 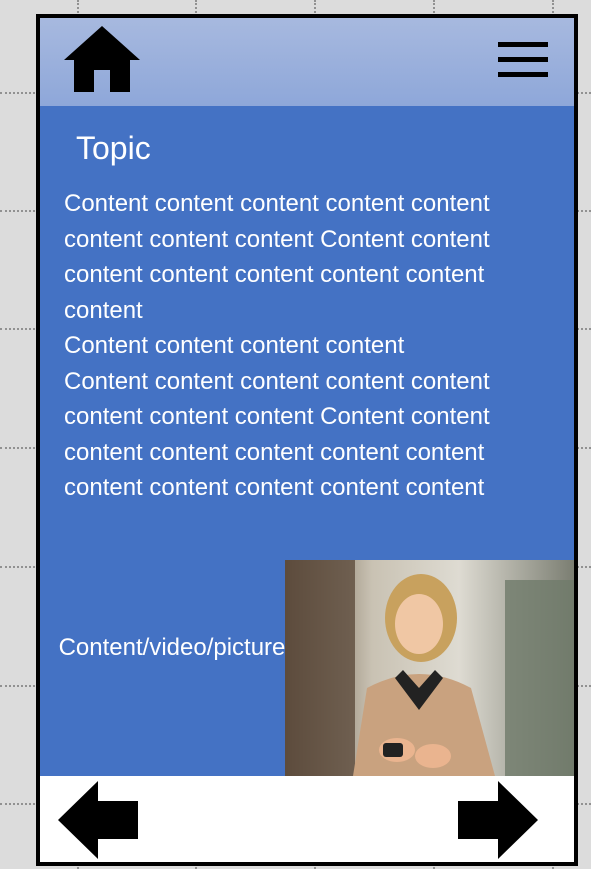 I want to click on navigation-bar, so click(x=307, y=819).